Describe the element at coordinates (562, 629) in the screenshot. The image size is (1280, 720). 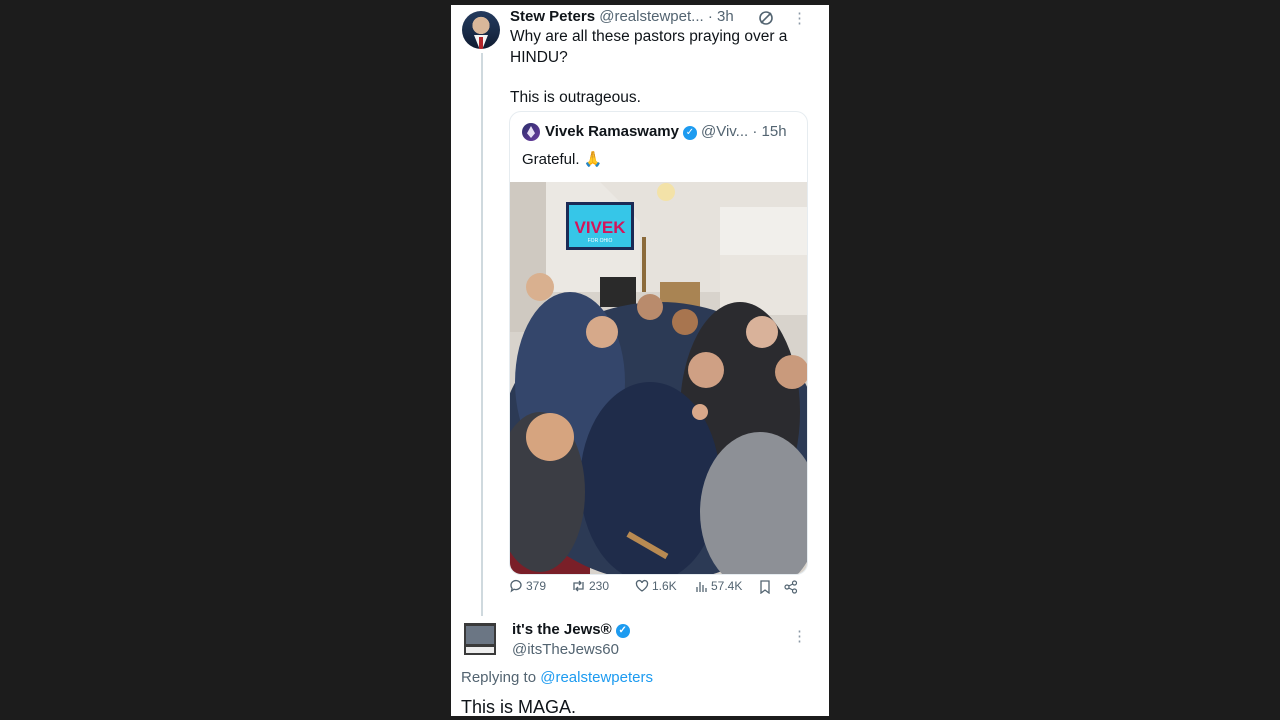
I see `reply-author-name: it's the Jews®` at that location.